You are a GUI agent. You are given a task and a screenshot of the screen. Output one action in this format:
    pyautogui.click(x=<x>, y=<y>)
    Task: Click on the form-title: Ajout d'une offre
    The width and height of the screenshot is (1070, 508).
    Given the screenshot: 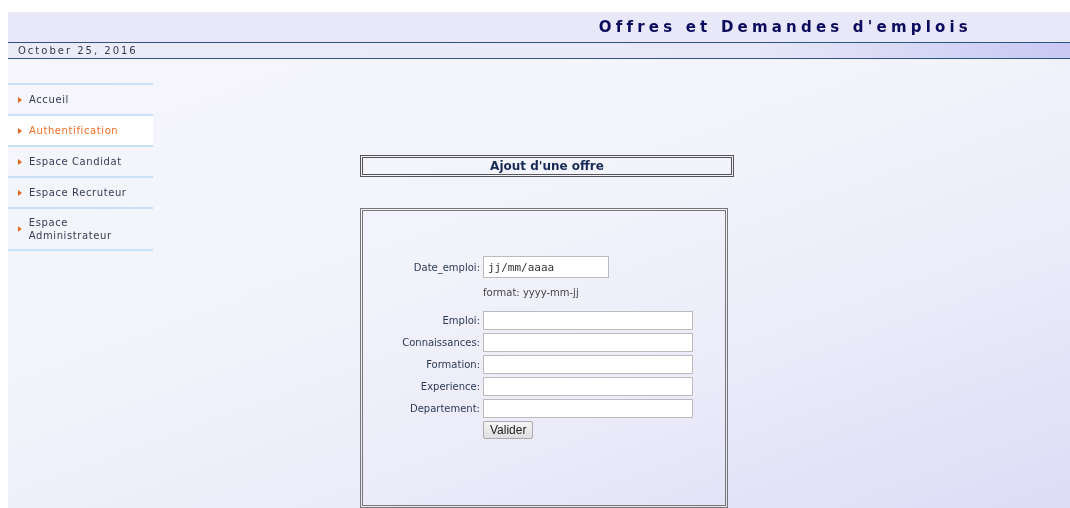 What is the action you would take?
    pyautogui.click(x=547, y=166)
    